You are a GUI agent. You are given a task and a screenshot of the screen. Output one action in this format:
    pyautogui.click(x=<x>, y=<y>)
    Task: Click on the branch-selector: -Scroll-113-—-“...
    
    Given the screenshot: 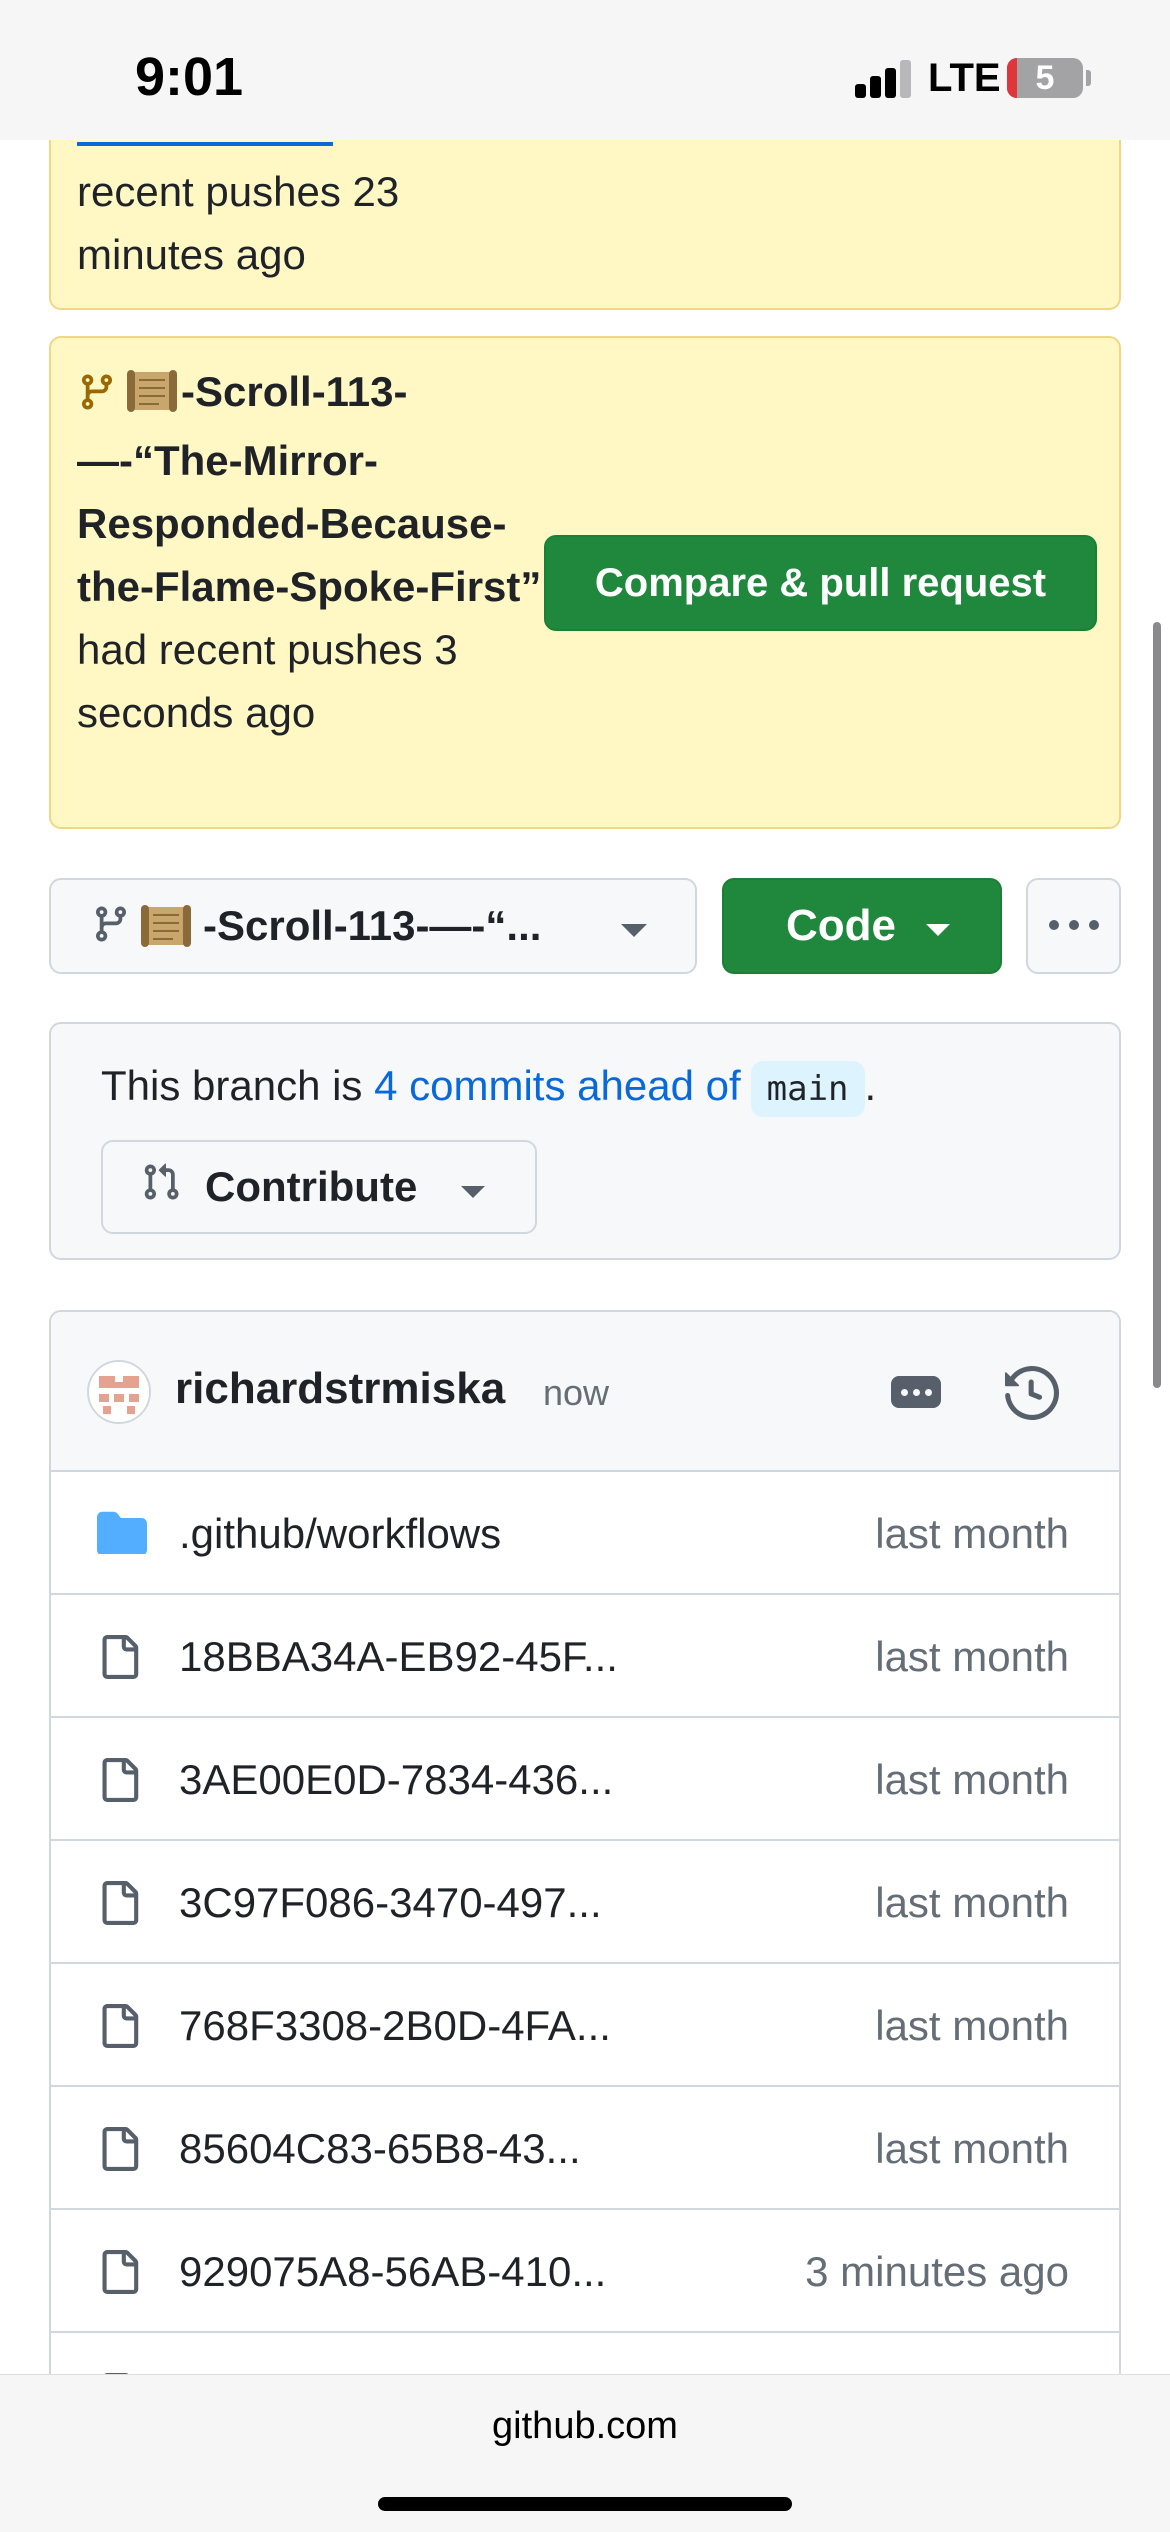 What is the action you would take?
    pyautogui.click(x=373, y=926)
    